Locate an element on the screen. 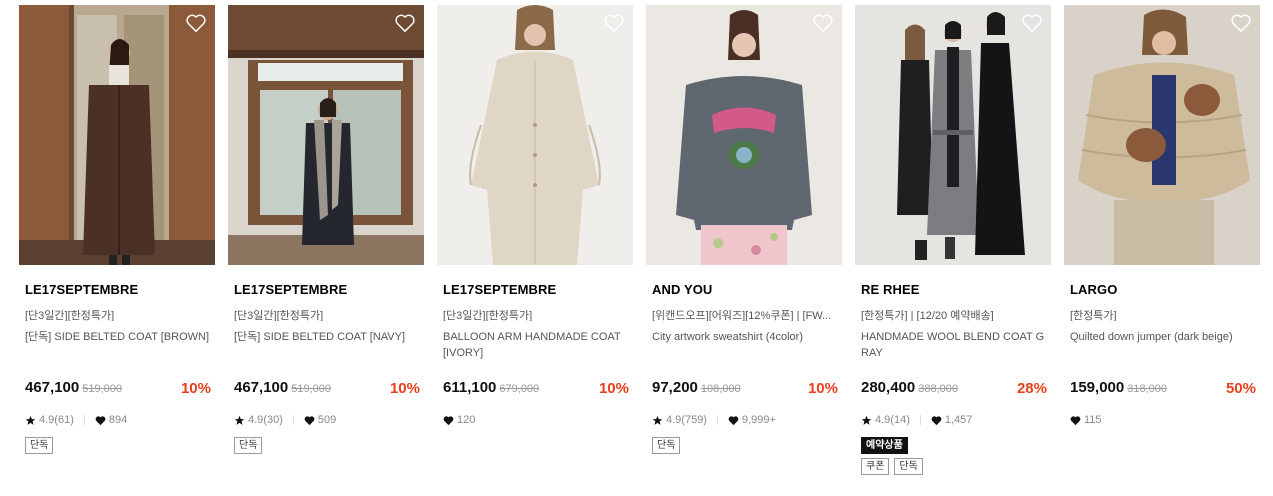 The image size is (1273, 496). product-name: [단독] SIDE BELTED COAT [BROWN] is located at coordinates (118, 345).